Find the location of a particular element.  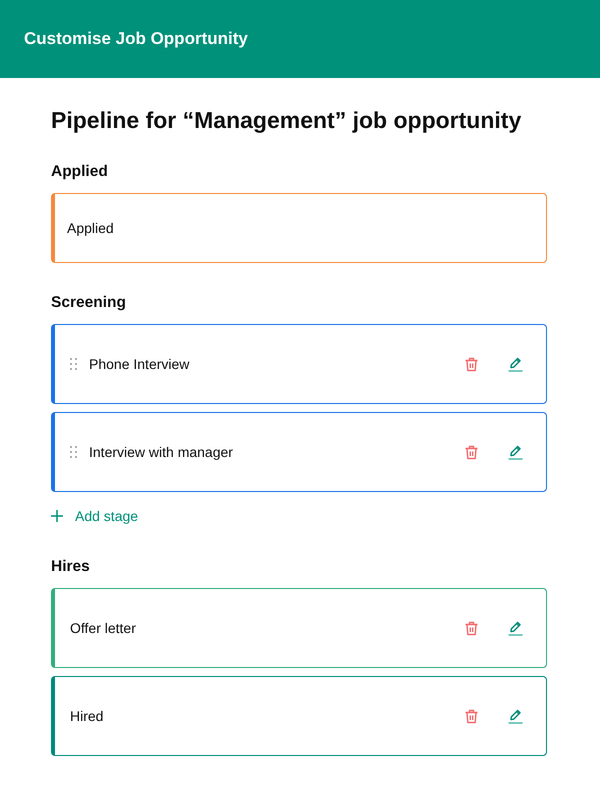

stage-name: Applied is located at coordinates (90, 228).